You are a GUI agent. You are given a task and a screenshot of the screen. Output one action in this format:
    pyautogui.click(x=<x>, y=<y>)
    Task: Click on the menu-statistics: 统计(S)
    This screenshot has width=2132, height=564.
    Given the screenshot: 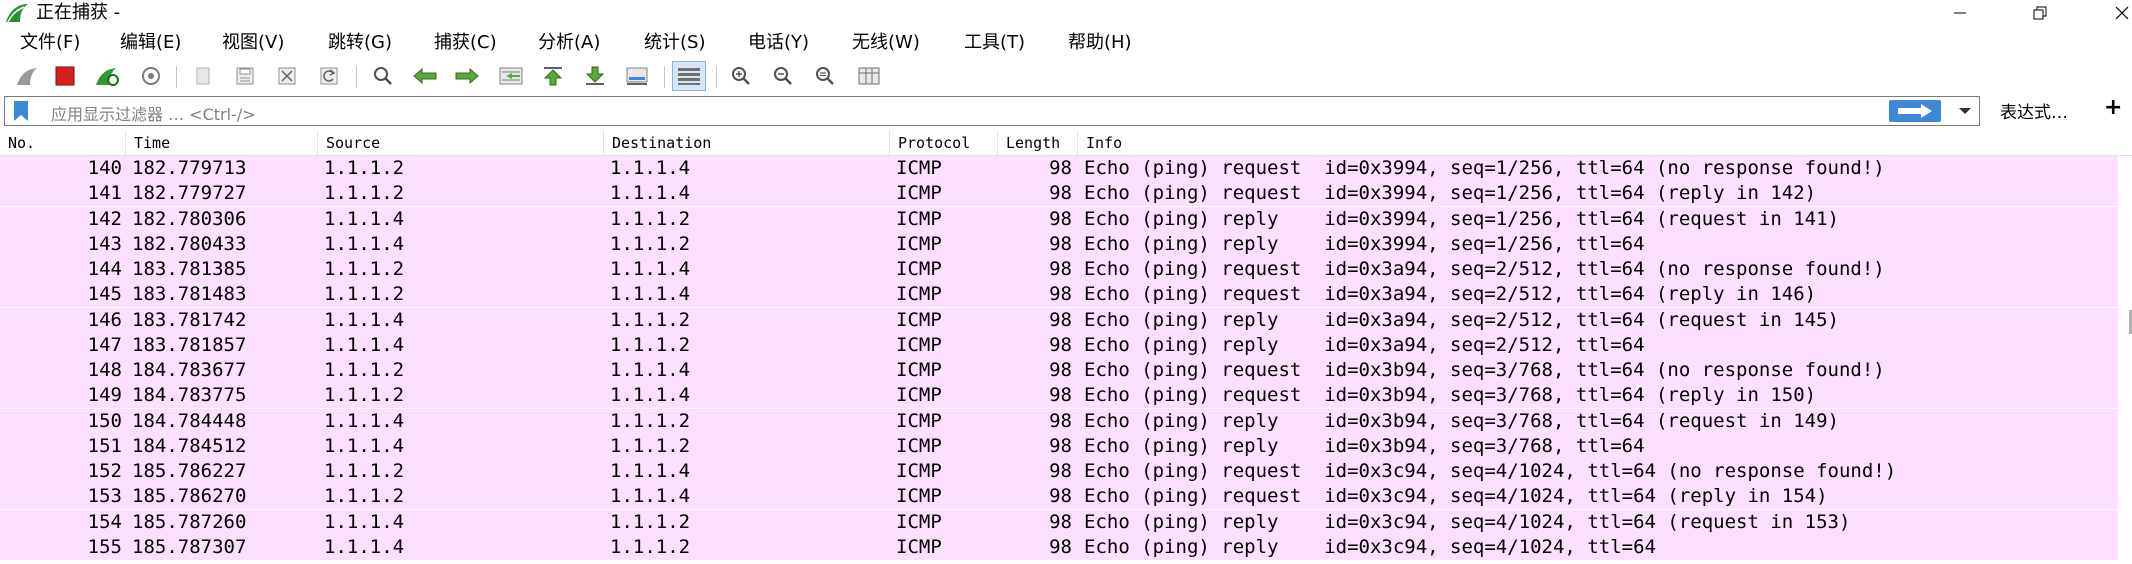 What is the action you would take?
    pyautogui.click(x=674, y=43)
    